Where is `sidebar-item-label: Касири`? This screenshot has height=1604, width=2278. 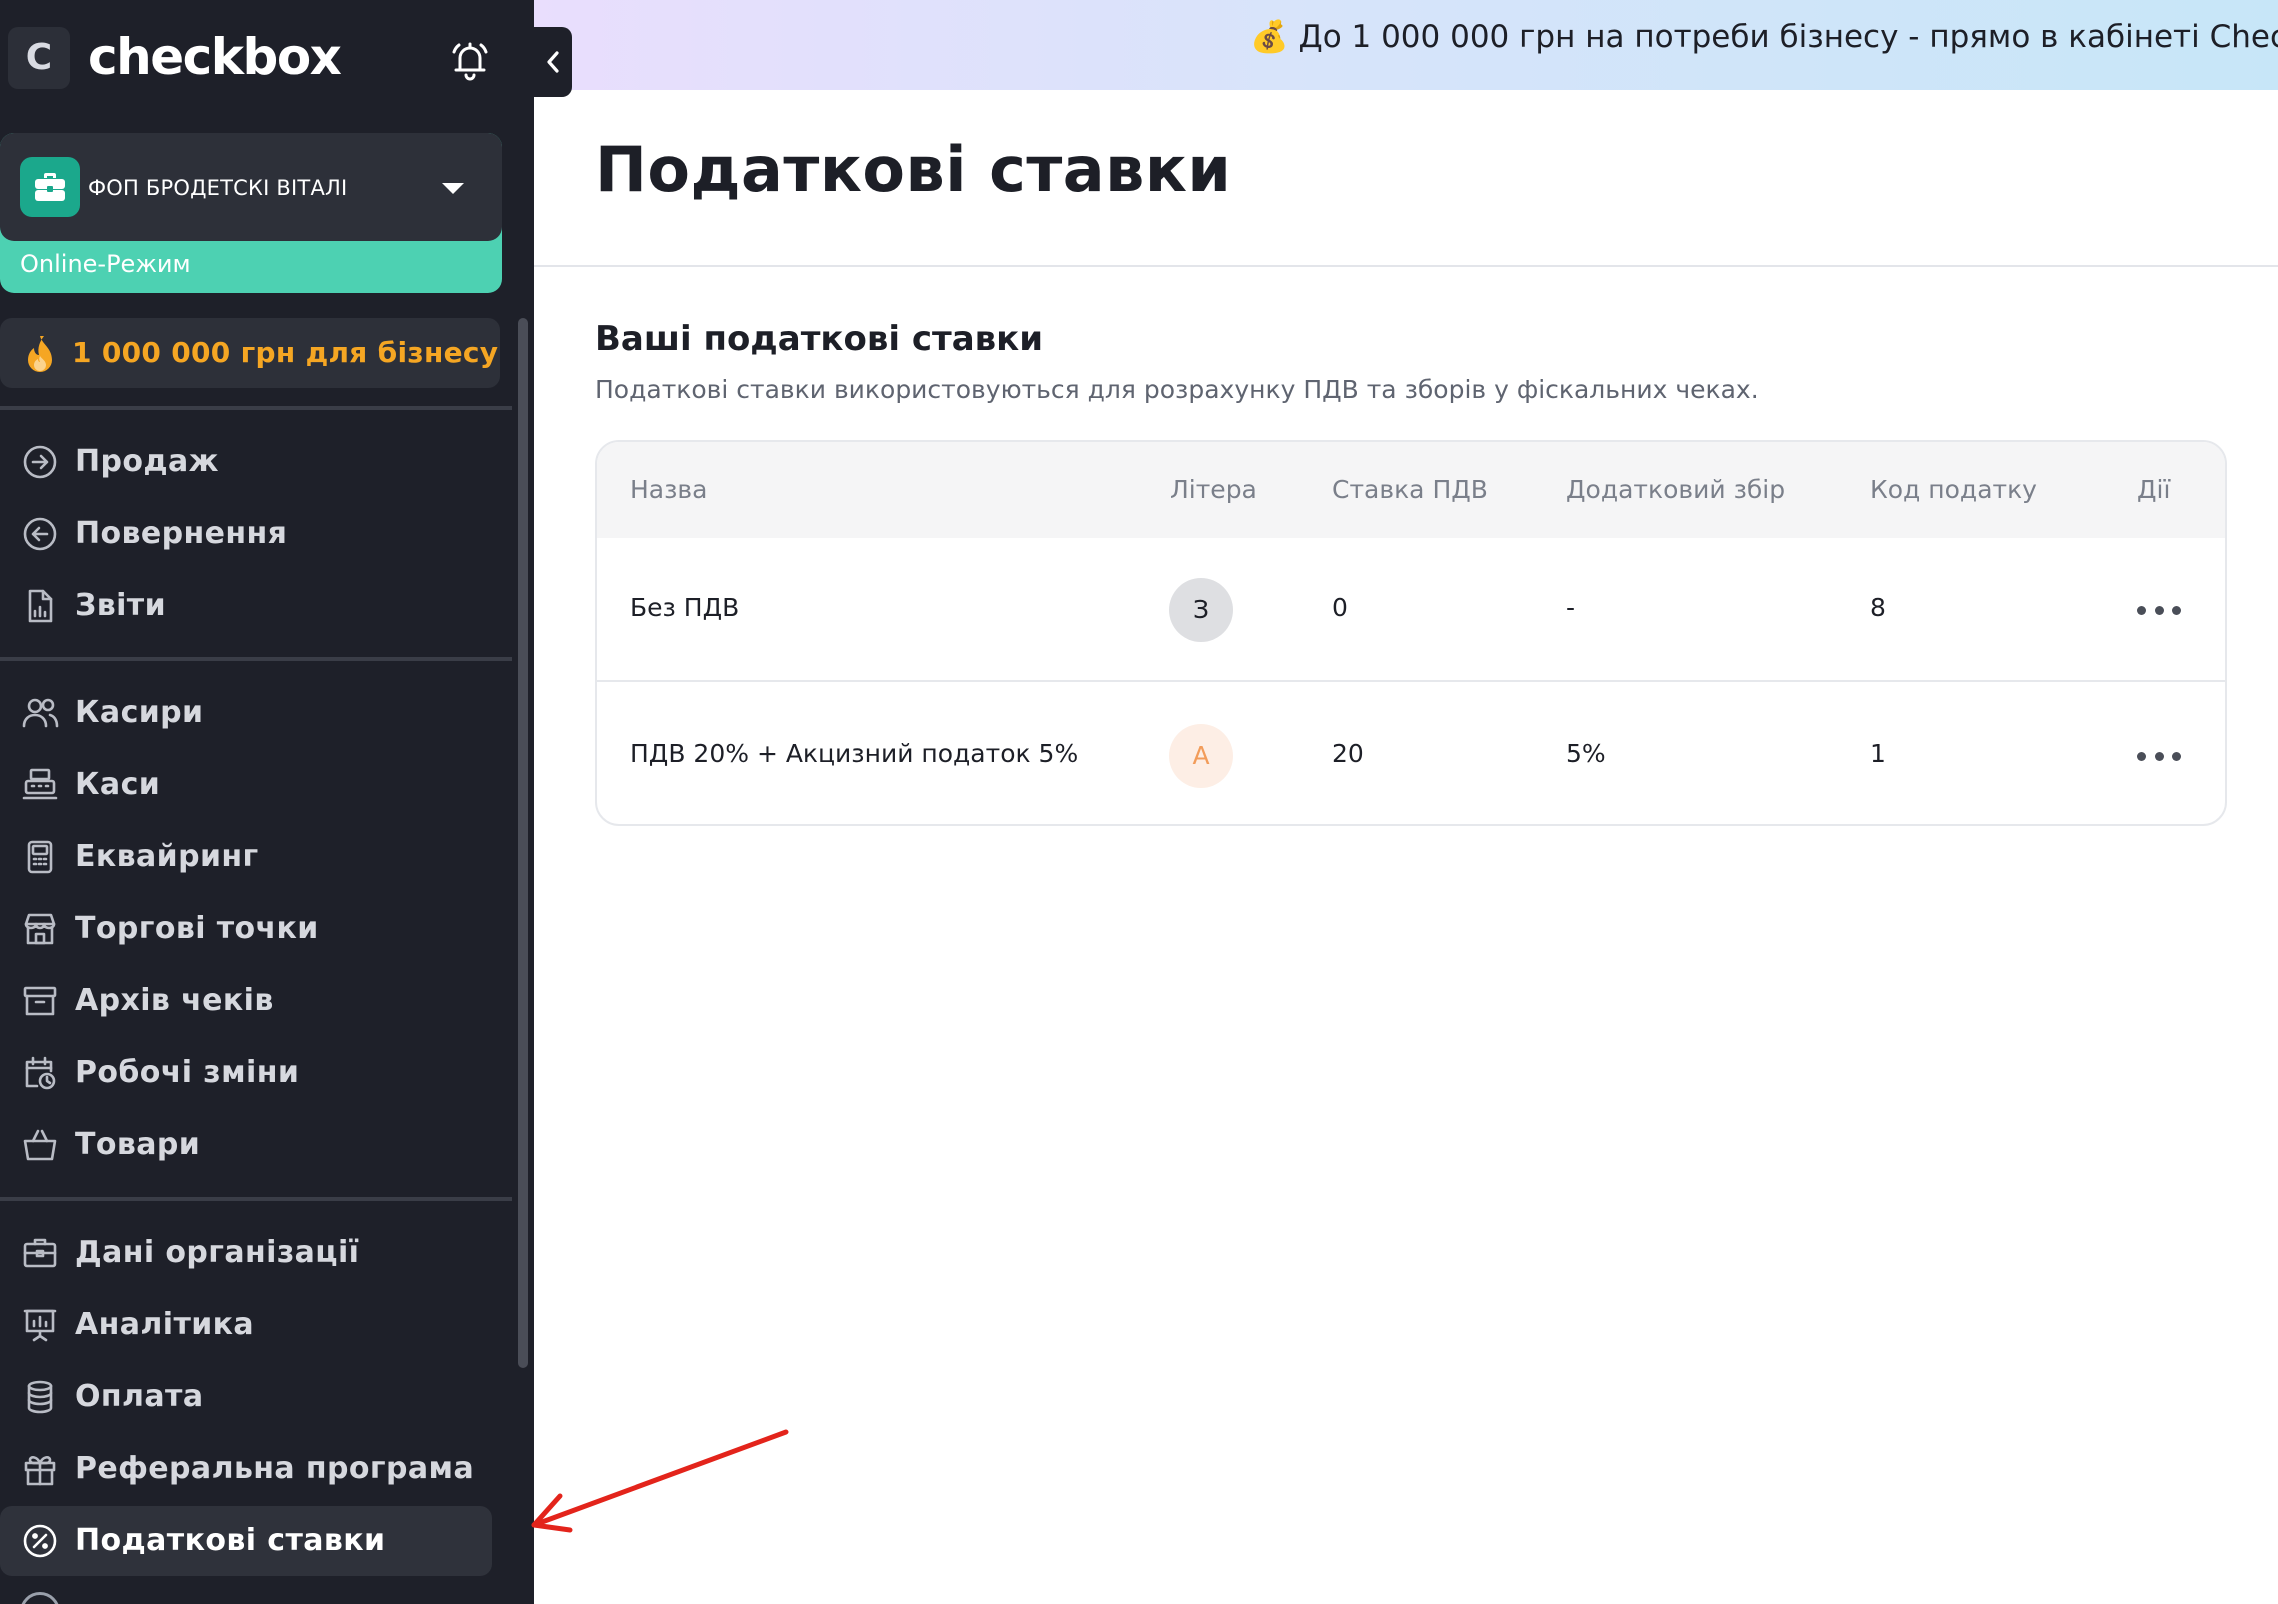
sidebar-item-label: Касири is located at coordinates (139, 712).